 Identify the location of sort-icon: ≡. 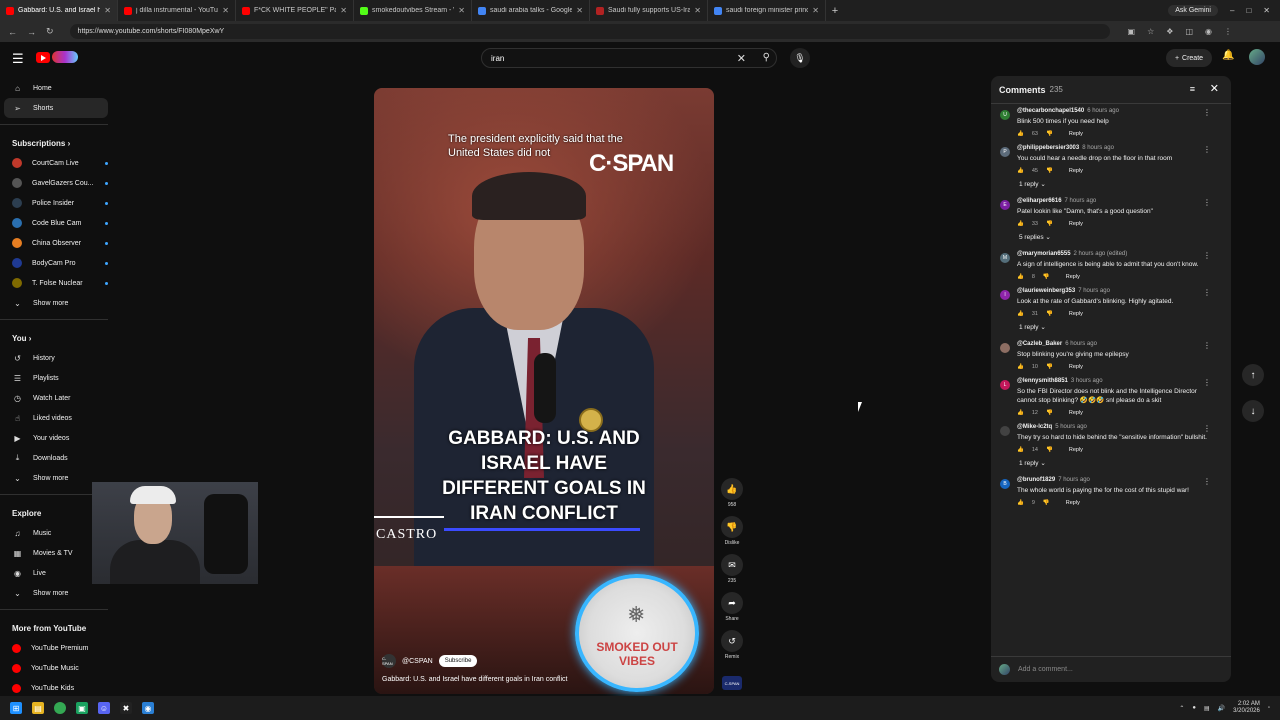
(1192, 89).